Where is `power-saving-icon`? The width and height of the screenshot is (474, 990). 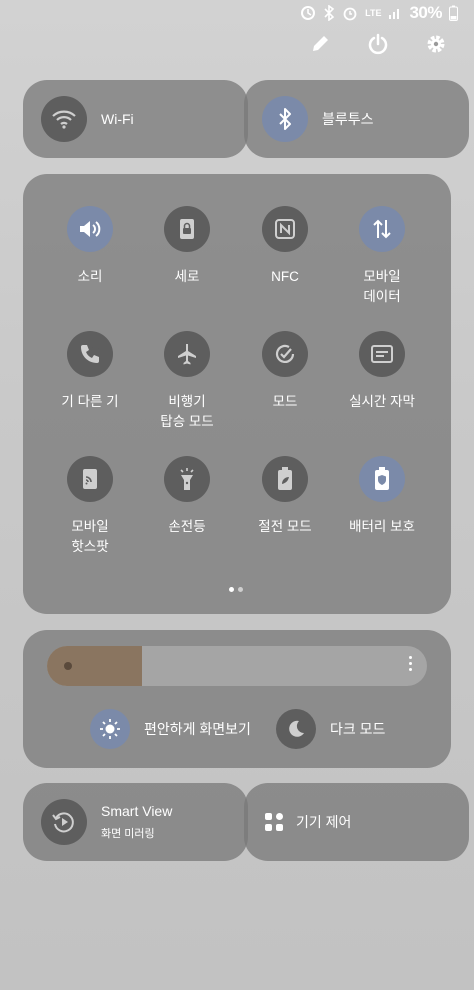
power-saving-icon is located at coordinates (285, 479).